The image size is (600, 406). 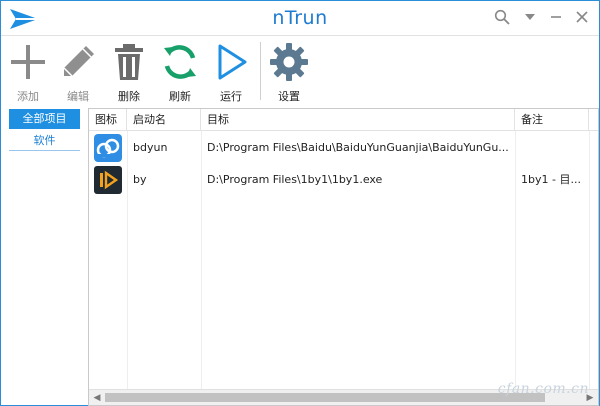 What do you see at coordinates (129, 62) in the screenshot?
I see `trash-icon` at bounding box center [129, 62].